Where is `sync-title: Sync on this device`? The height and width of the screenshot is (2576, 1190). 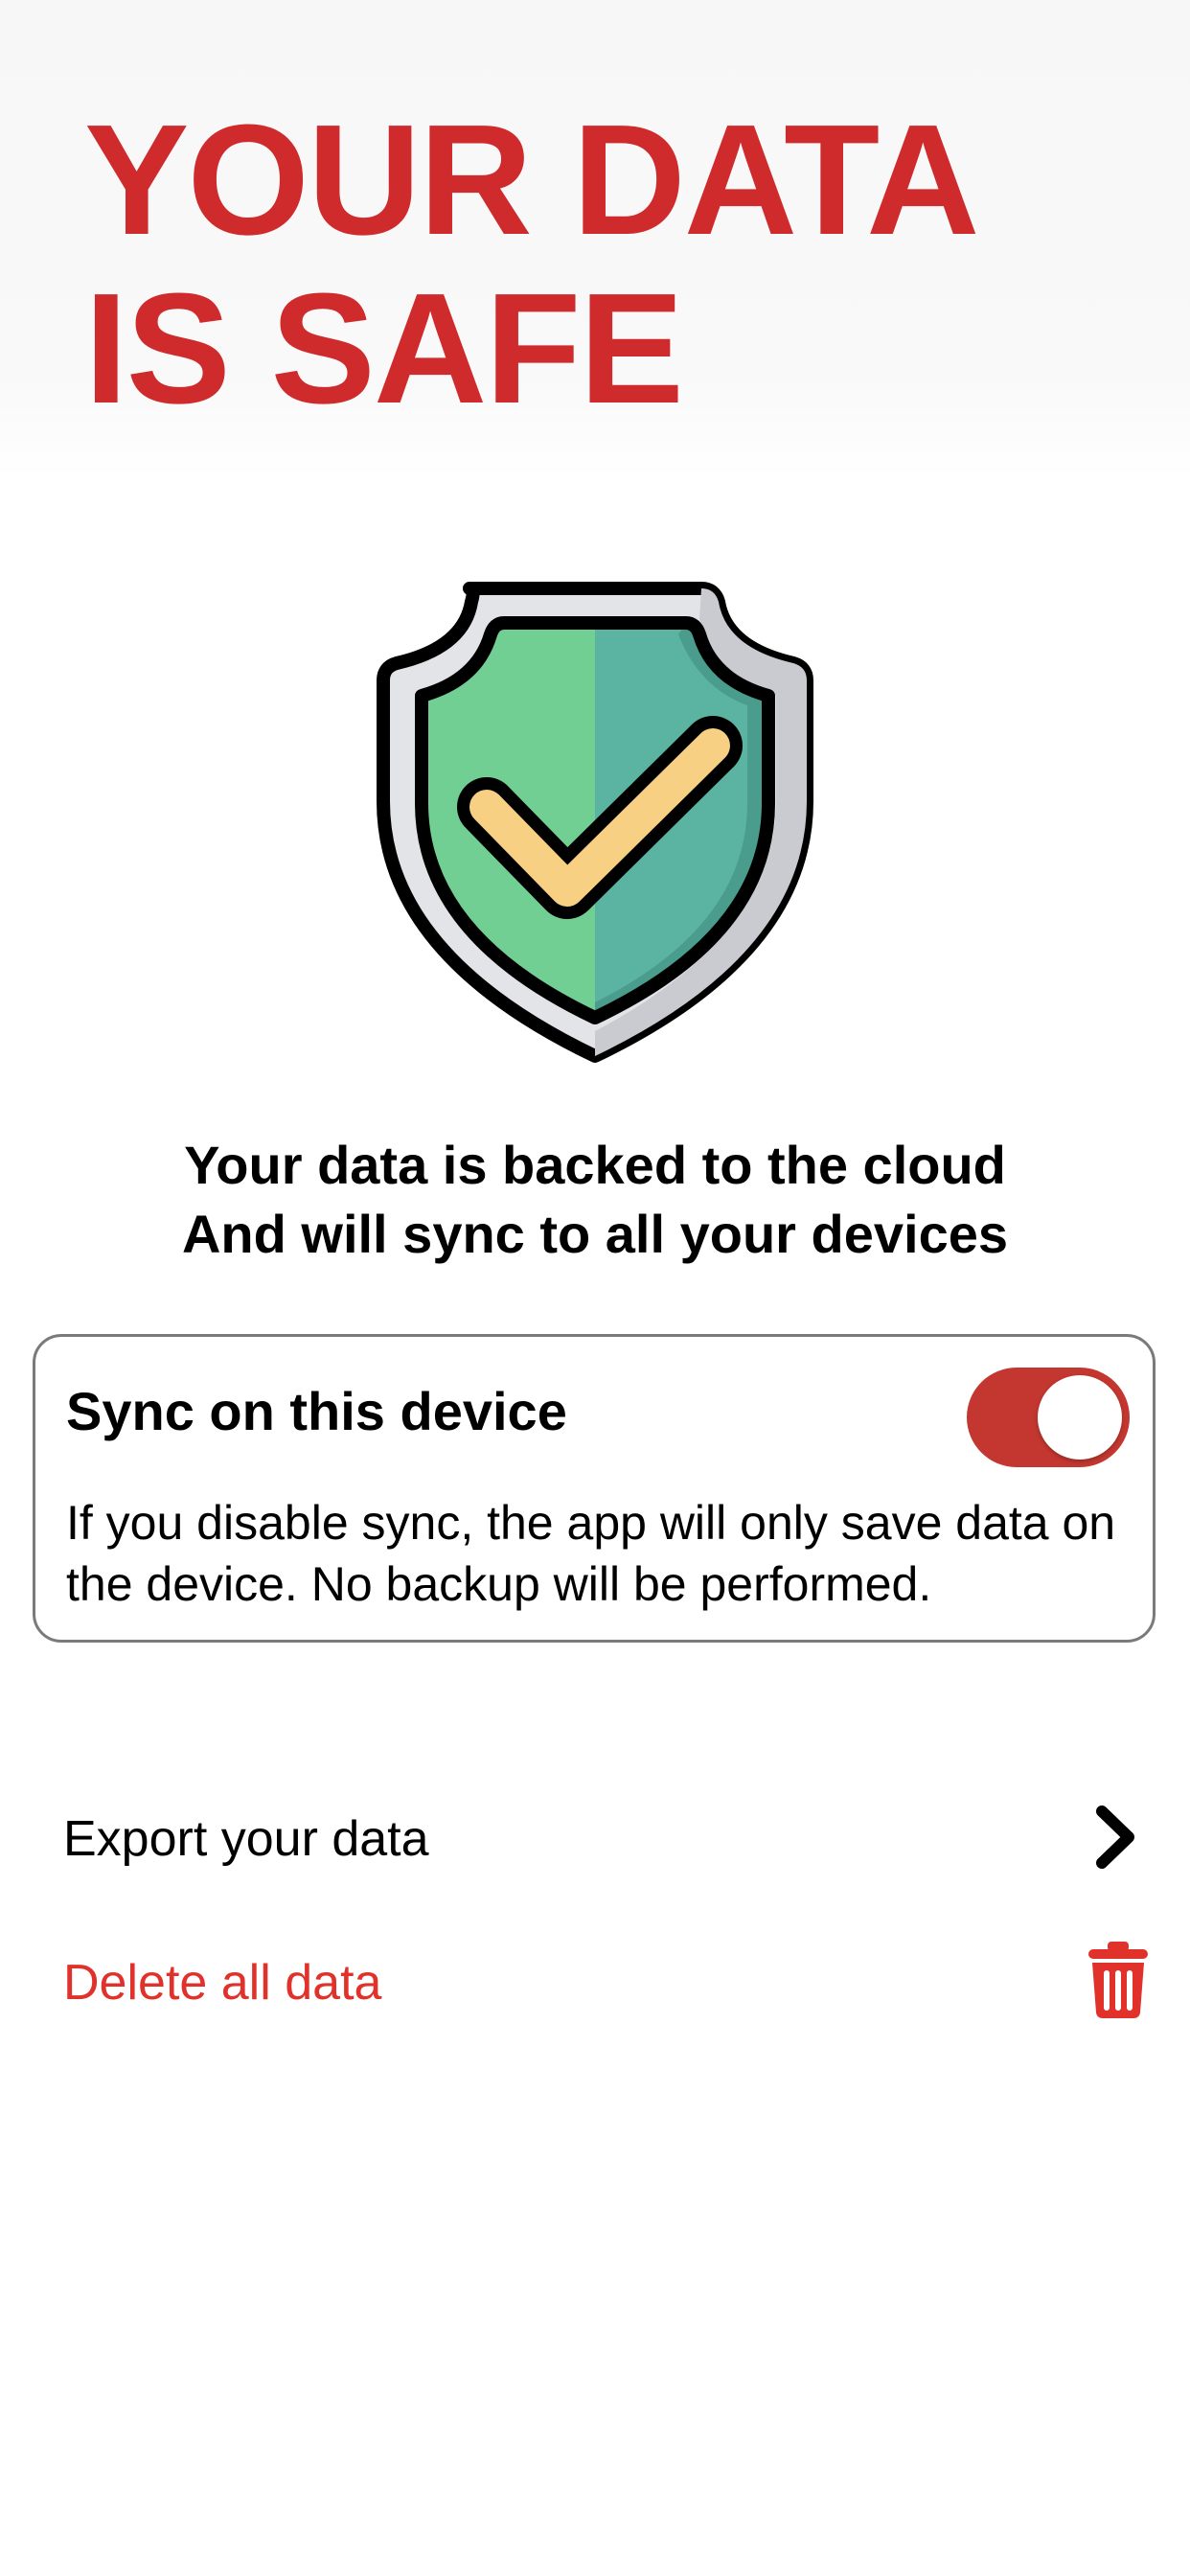
sync-title: Sync on this device is located at coordinates (317, 1411).